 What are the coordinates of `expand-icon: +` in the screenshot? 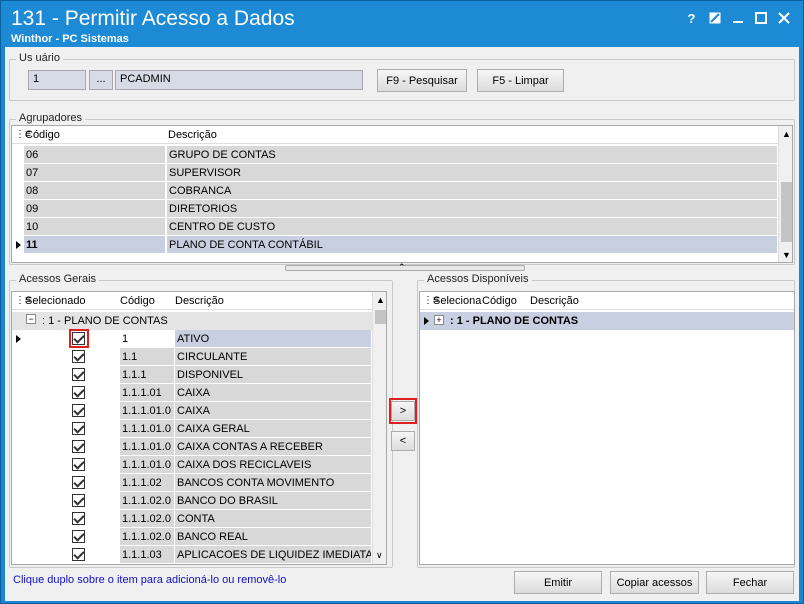 It's located at (439, 320).